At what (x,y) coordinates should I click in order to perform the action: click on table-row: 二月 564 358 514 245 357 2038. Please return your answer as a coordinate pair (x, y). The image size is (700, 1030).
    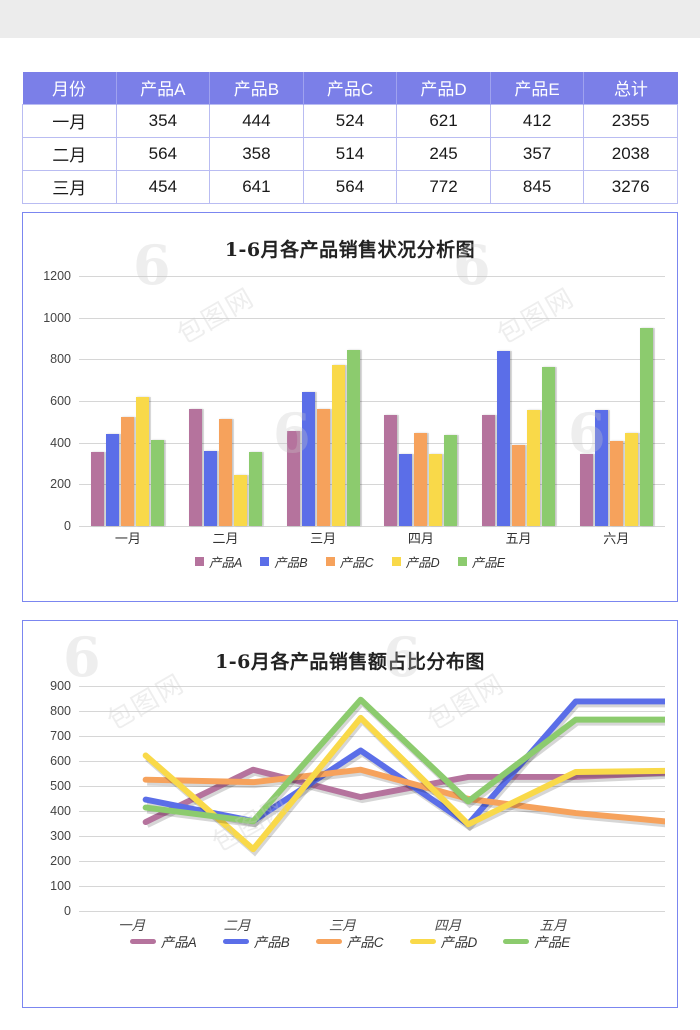
    Looking at the image, I should click on (350, 153).